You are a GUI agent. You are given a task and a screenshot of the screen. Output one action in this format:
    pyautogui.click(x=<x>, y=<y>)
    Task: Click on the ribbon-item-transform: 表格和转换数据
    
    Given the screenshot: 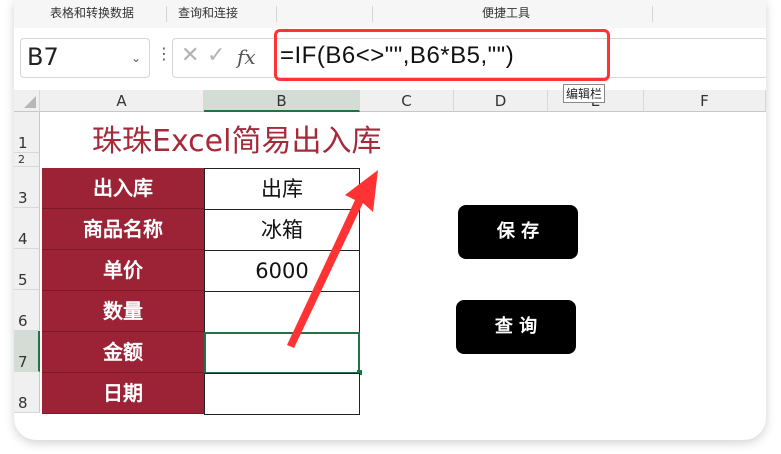 What is the action you would take?
    pyautogui.click(x=92, y=12)
    